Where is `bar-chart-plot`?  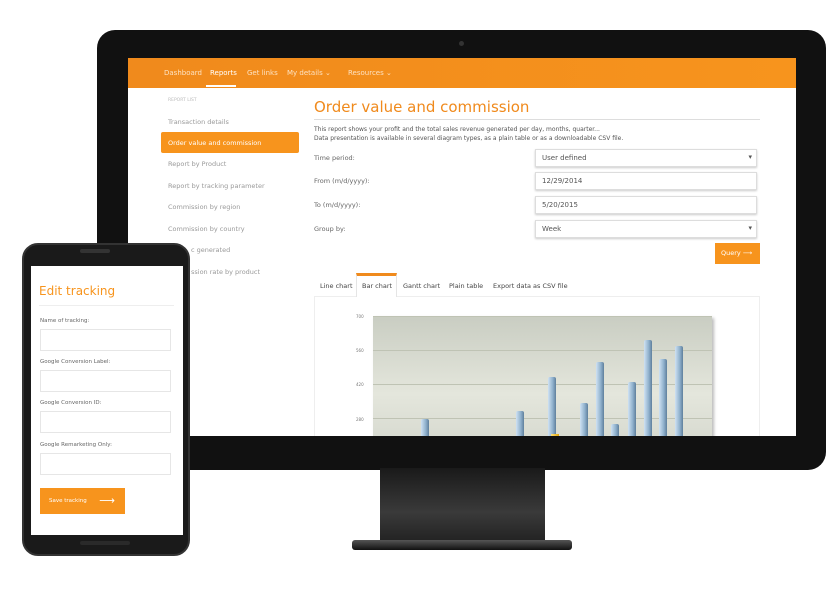 bar-chart-plot is located at coordinates (542, 376).